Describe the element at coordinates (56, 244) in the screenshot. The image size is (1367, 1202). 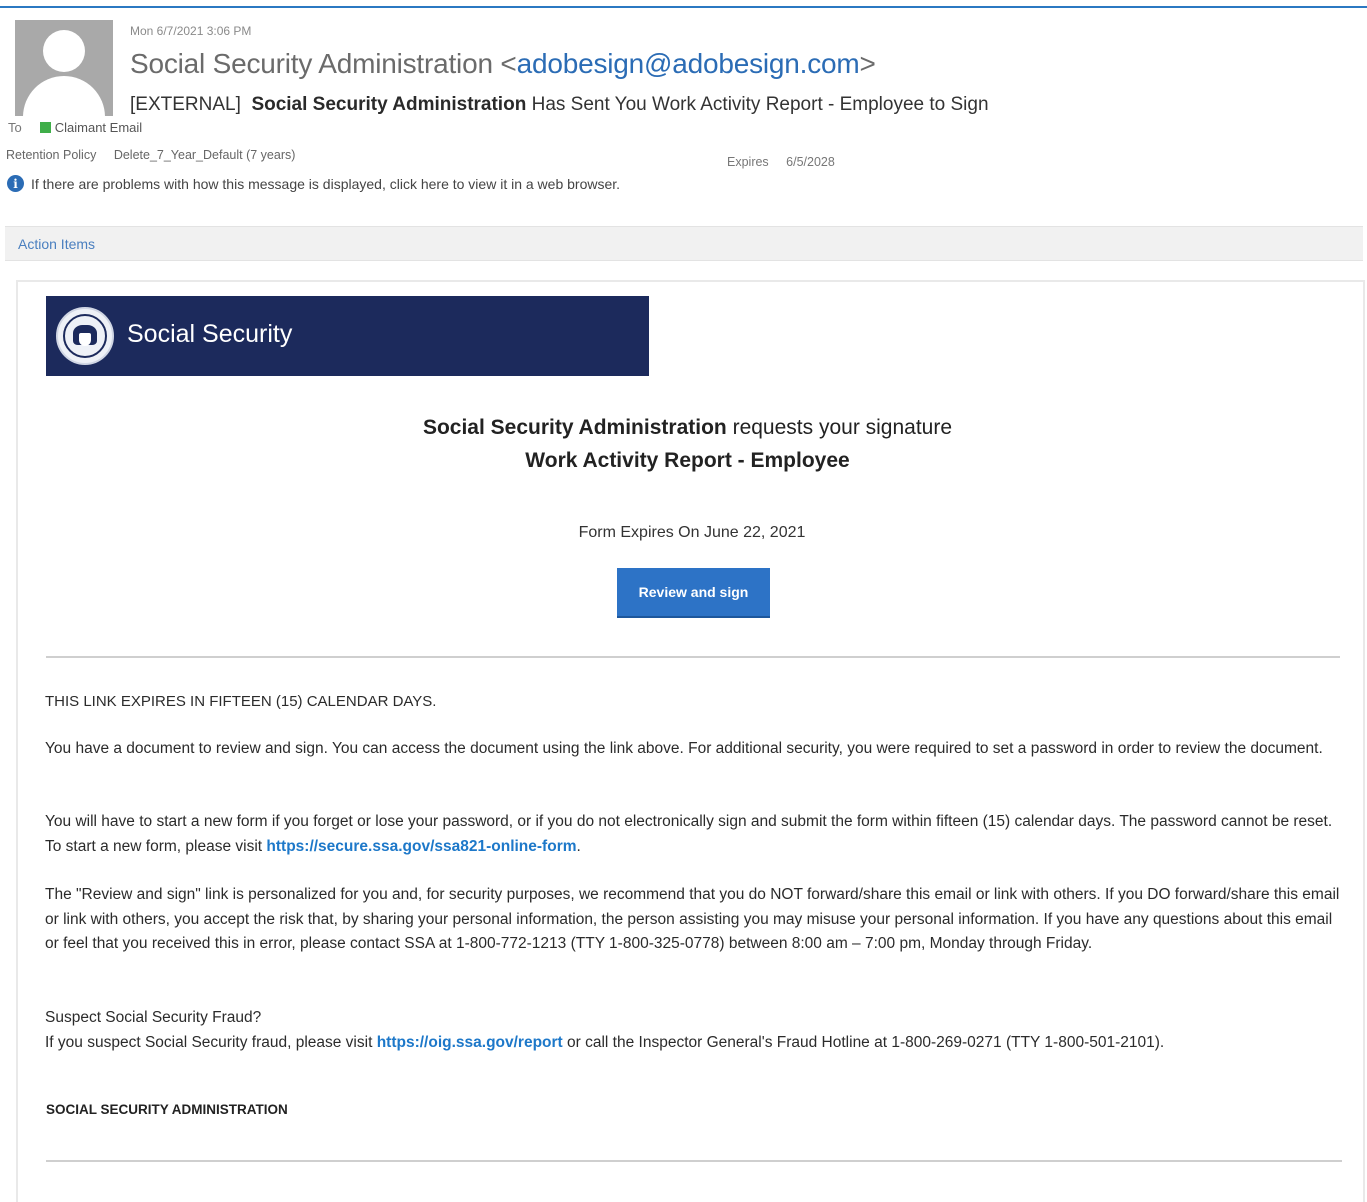
I see `action-items-label: Action Items` at that location.